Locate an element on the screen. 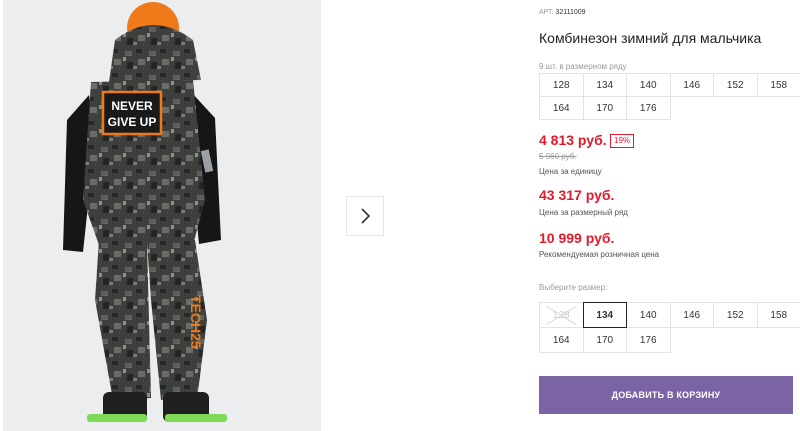 This screenshot has height=431, width=800. size-option-128: 128 is located at coordinates (561, 315).